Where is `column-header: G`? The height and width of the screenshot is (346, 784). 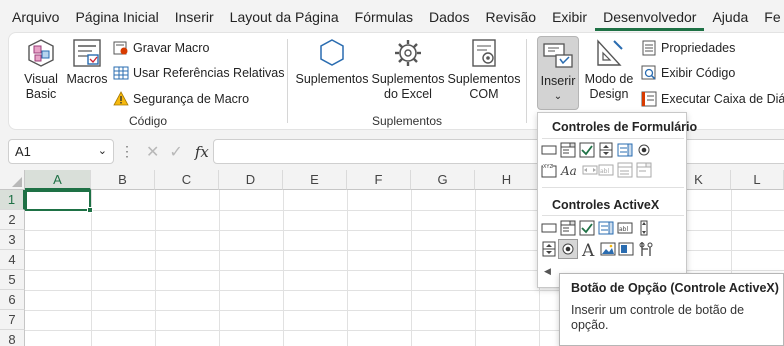 column-header: G is located at coordinates (443, 180).